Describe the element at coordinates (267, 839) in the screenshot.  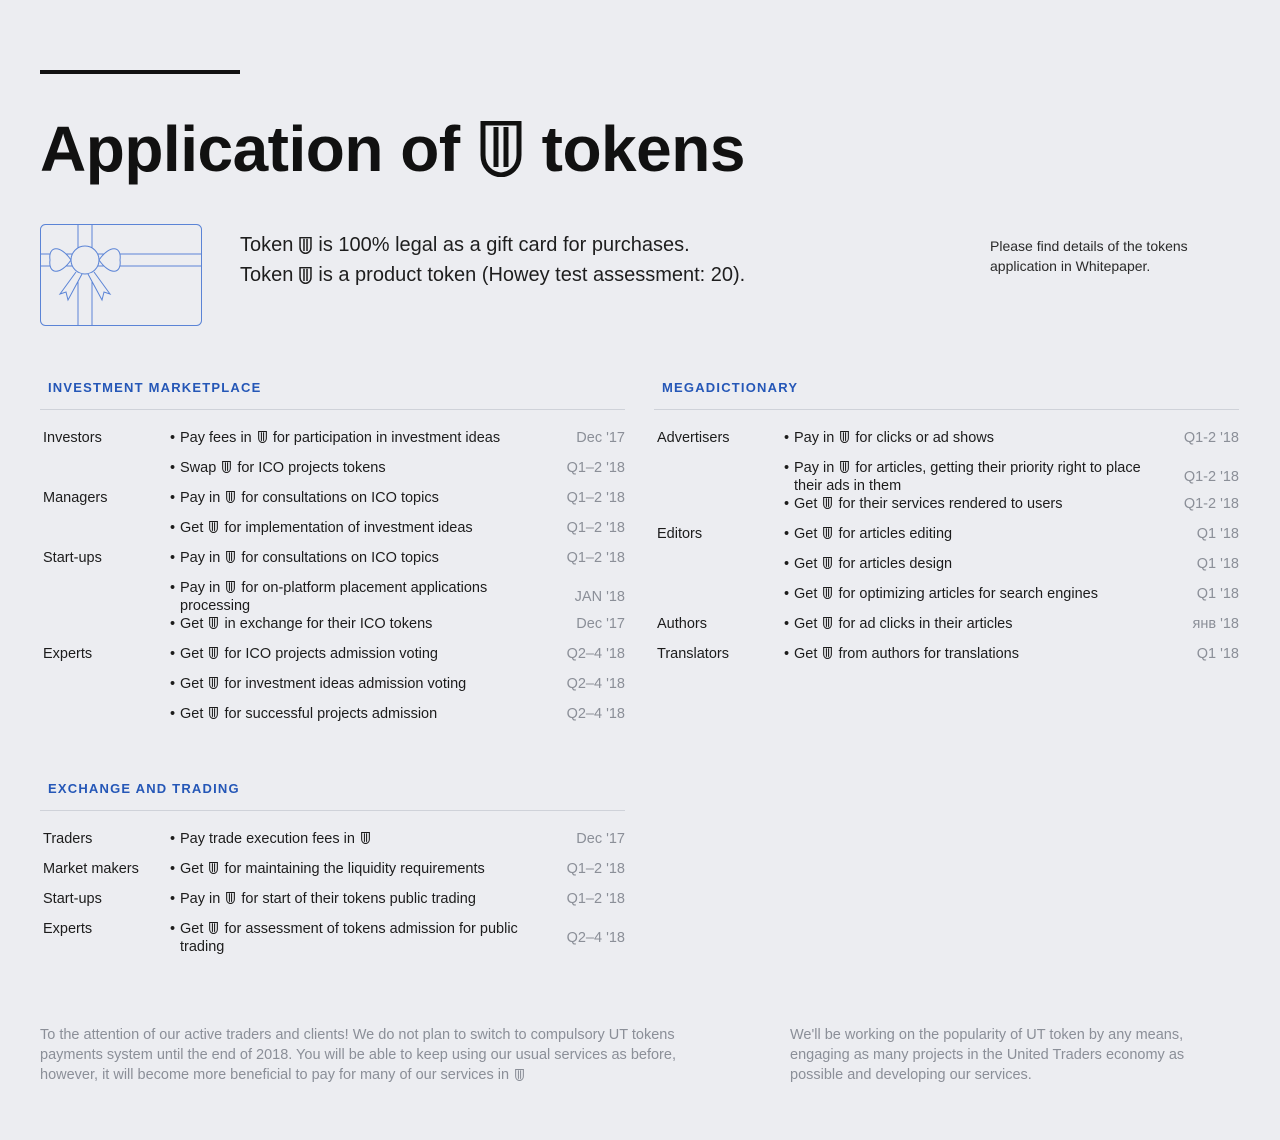
I see `usage-text-pre: Pay trade execution fees in` at that location.